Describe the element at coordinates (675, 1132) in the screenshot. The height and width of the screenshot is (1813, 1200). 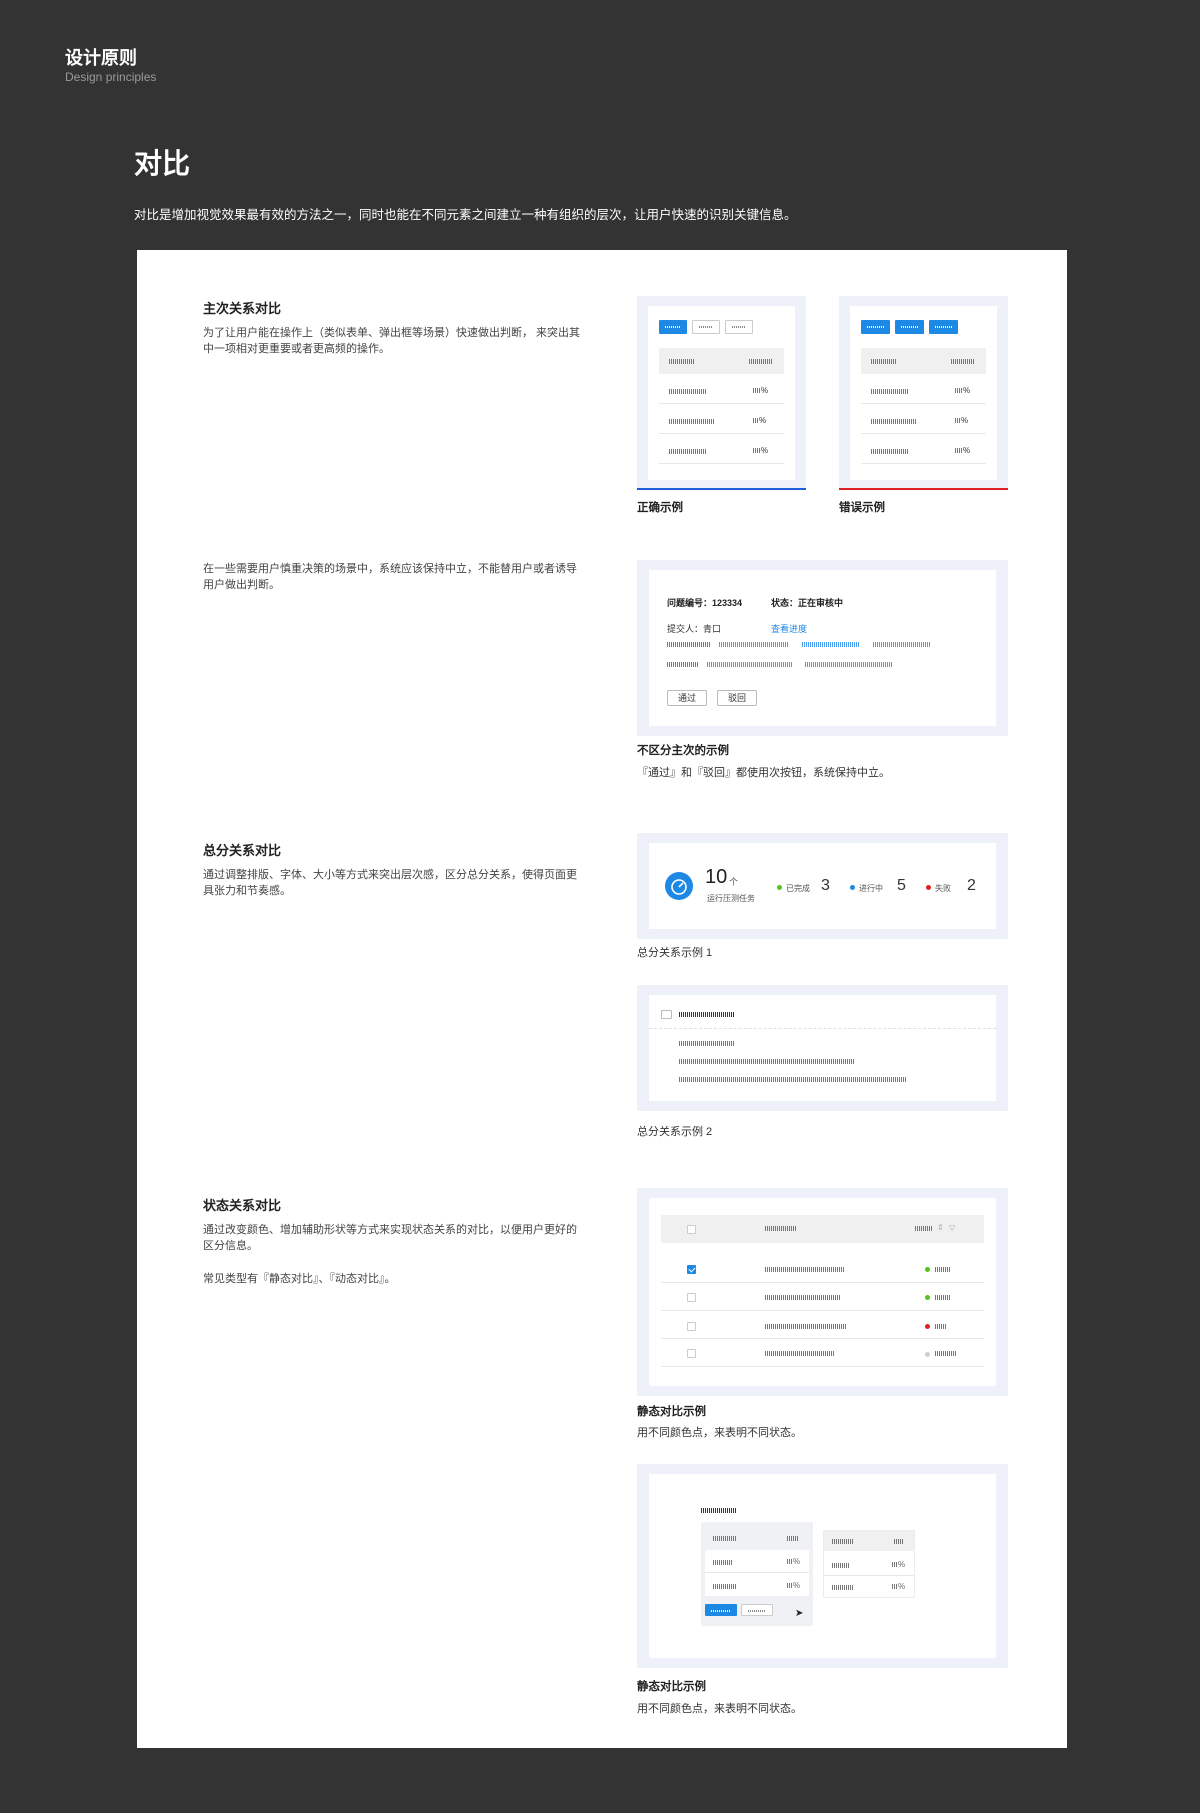
I see `summary-caption2: 总分关系示例 2` at that location.